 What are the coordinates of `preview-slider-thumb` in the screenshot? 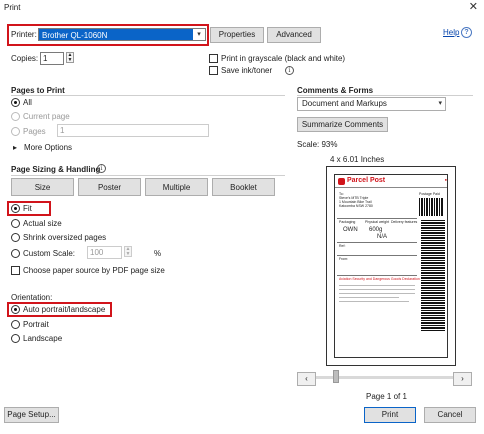 It's located at (336, 376).